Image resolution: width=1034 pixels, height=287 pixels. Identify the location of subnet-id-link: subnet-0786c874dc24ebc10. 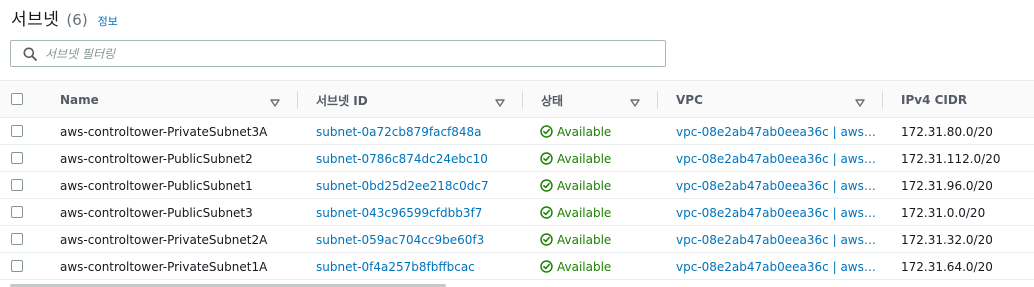
(416, 158).